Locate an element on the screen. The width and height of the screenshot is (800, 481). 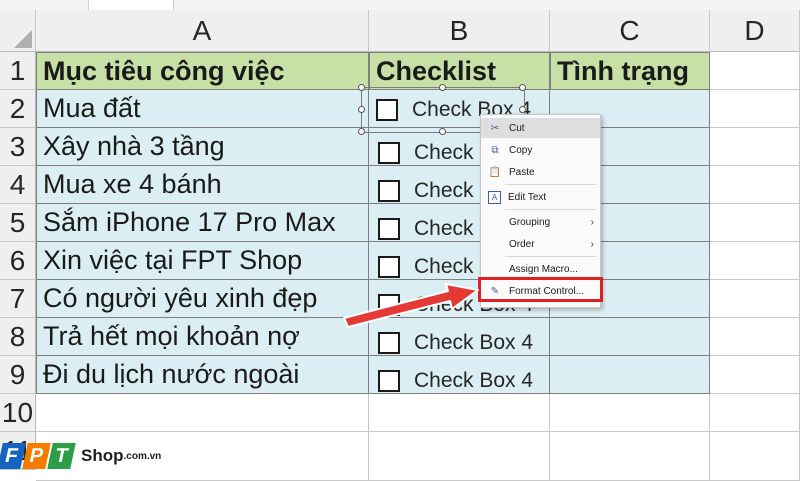
callout-arrow-icon is located at coordinates (411, 305).